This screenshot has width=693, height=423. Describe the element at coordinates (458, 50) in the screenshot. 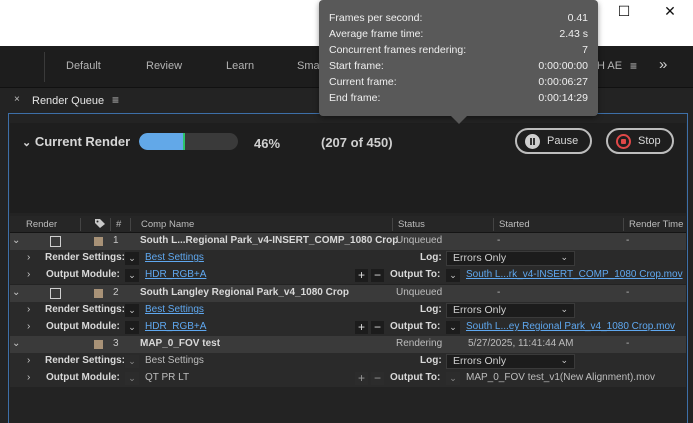

I see `tooltip-row-concurrent-frames: Concurrent frames rendering: 7` at that location.